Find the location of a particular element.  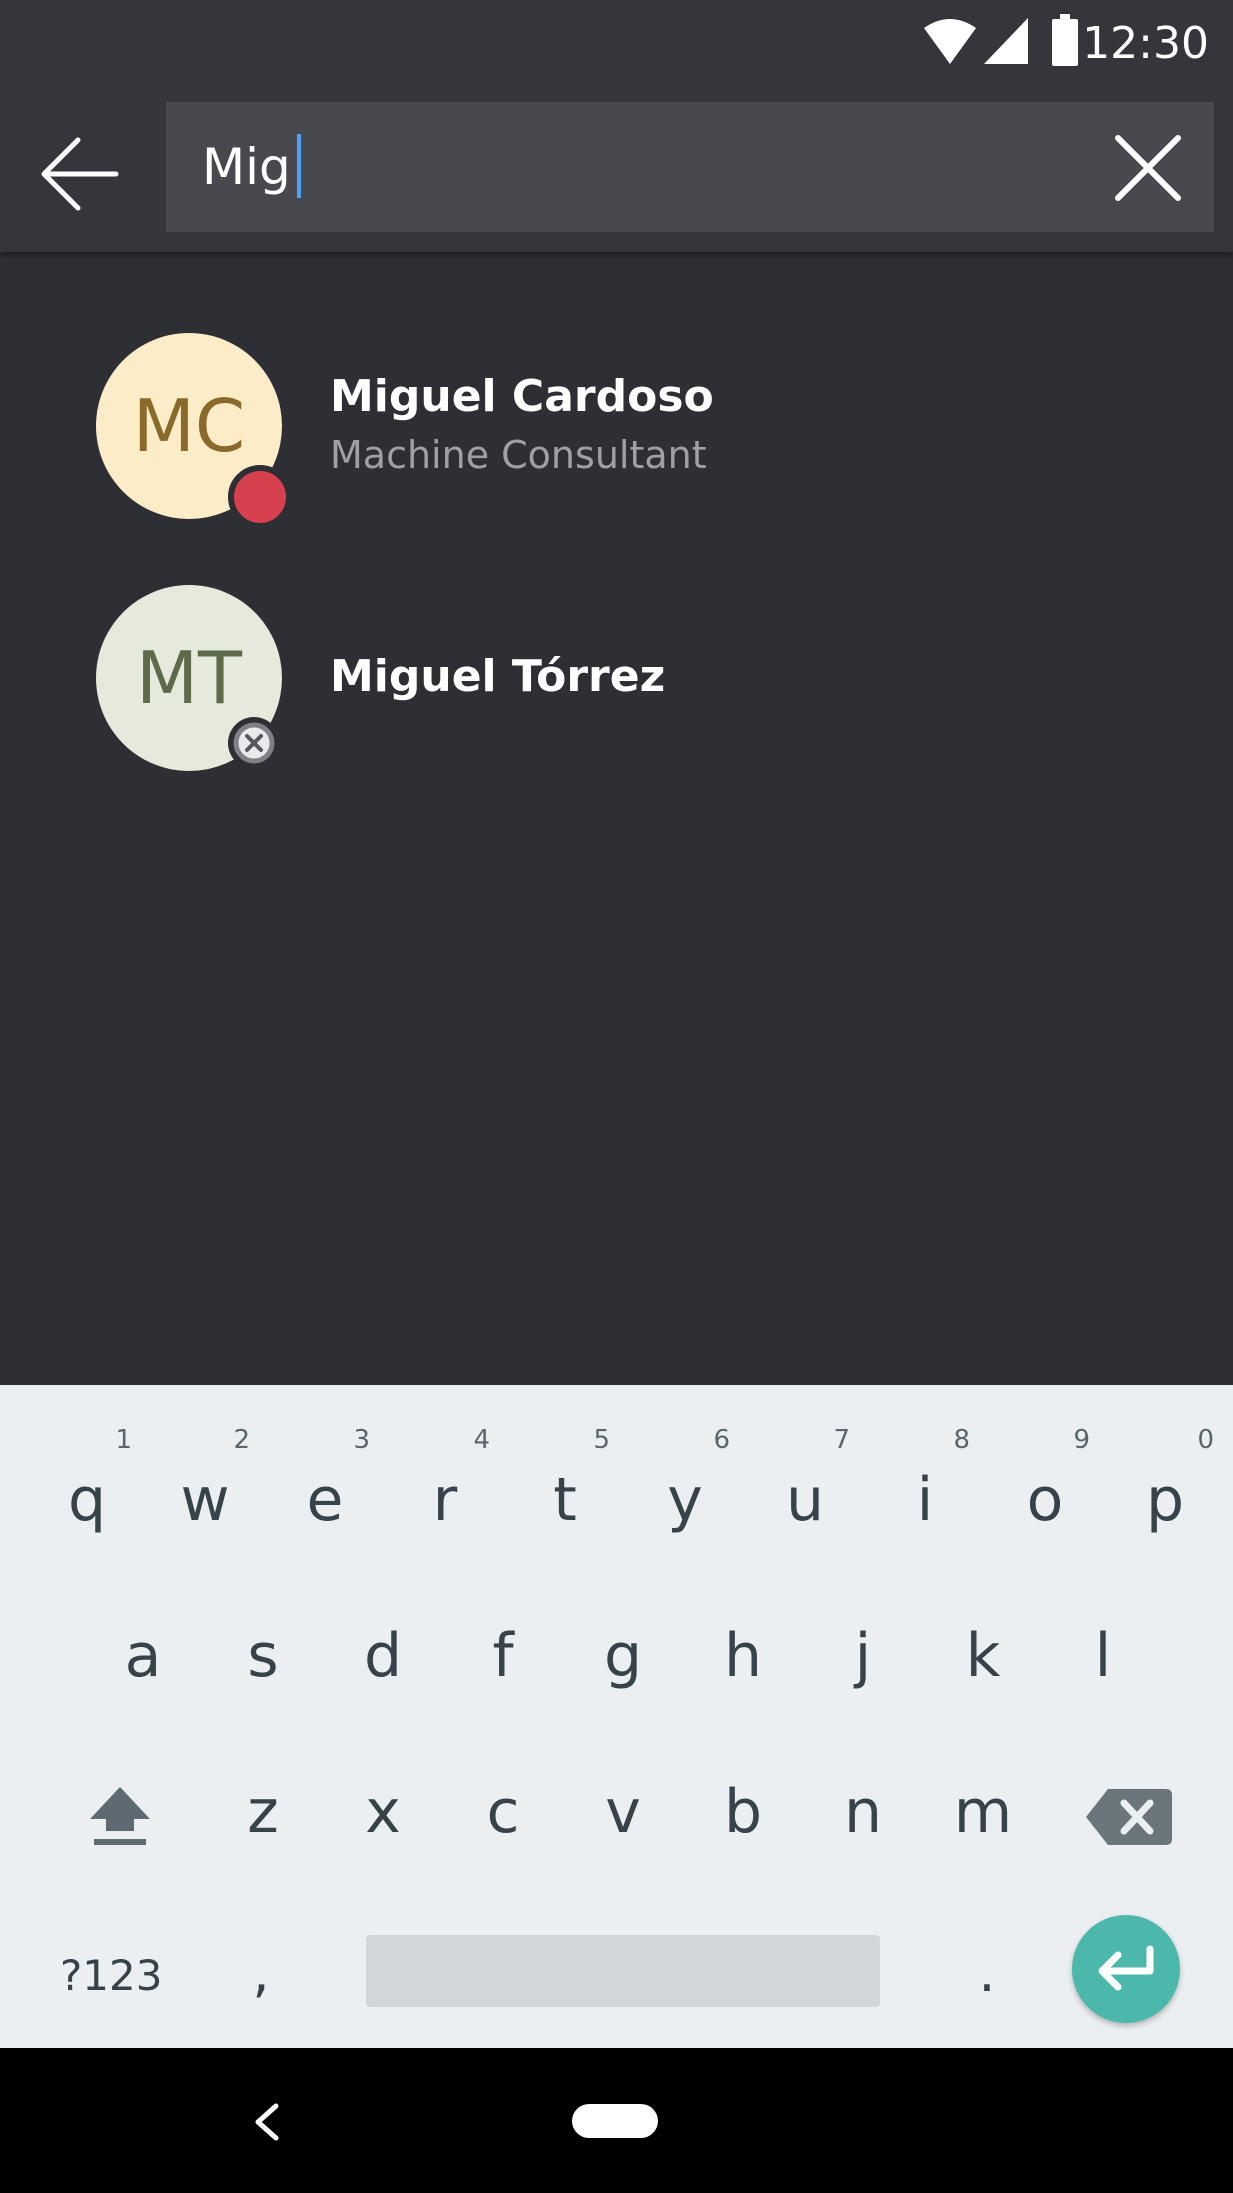

contact-name: Miguel Cardoso is located at coordinates (522, 396).